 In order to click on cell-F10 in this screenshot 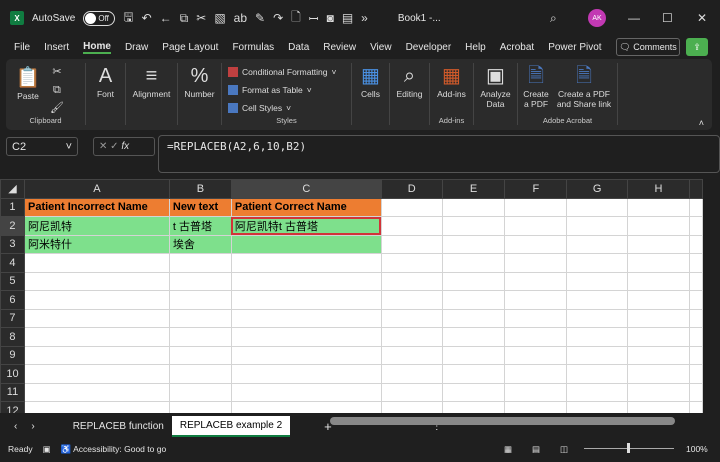, I will do `click(536, 374)`.